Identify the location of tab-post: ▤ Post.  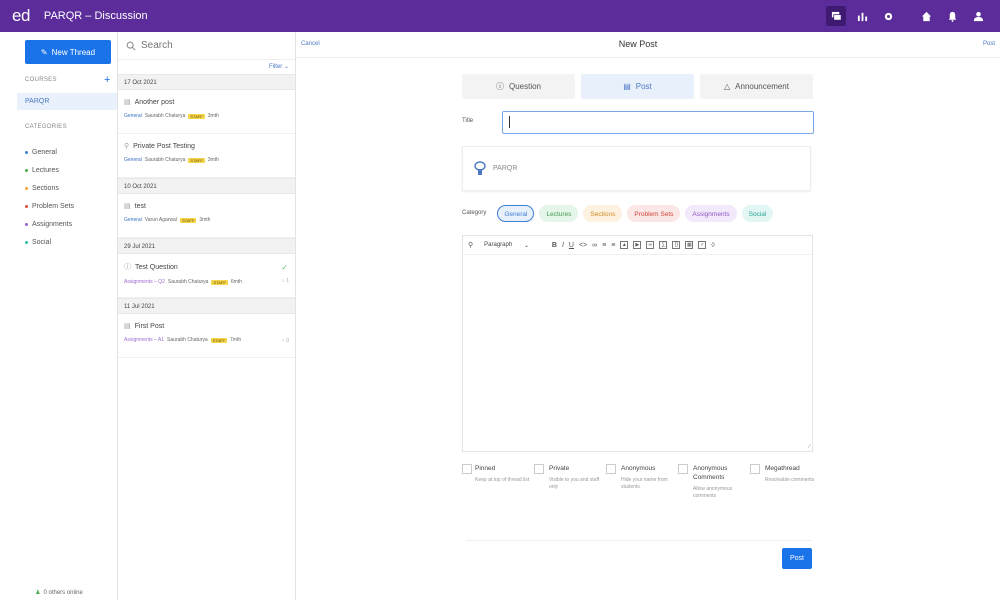
(637, 86).